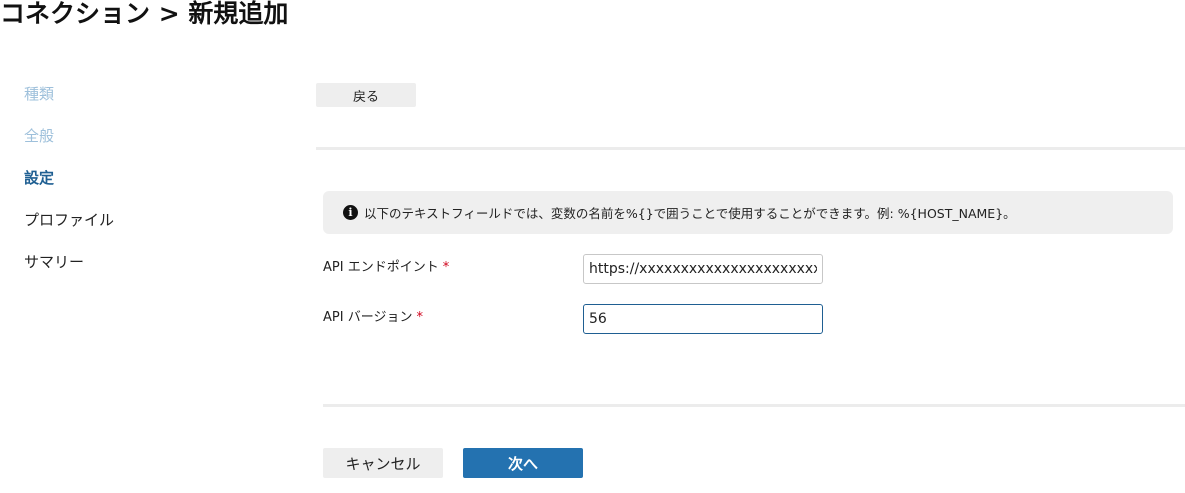 The image size is (1185, 493). Describe the element at coordinates (381, 267) in the screenshot. I see `api-endpoint-label-text: API エンドポイント` at that location.